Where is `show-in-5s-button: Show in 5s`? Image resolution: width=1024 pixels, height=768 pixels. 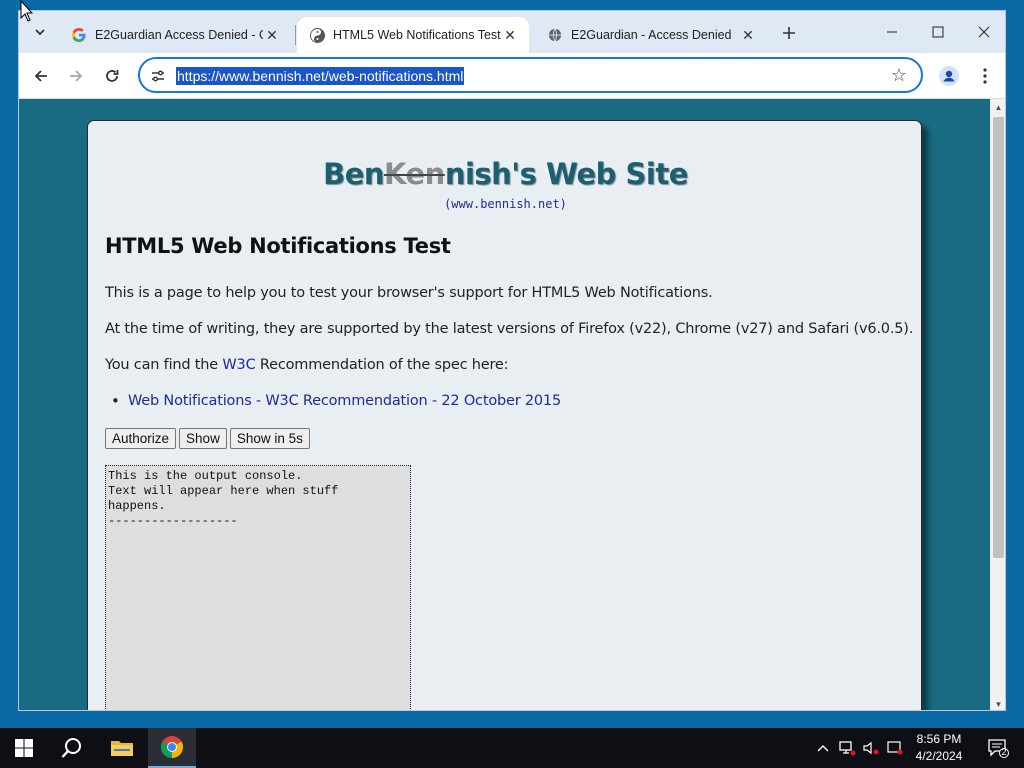
show-in-5s-button: Show in 5s is located at coordinates (269, 438).